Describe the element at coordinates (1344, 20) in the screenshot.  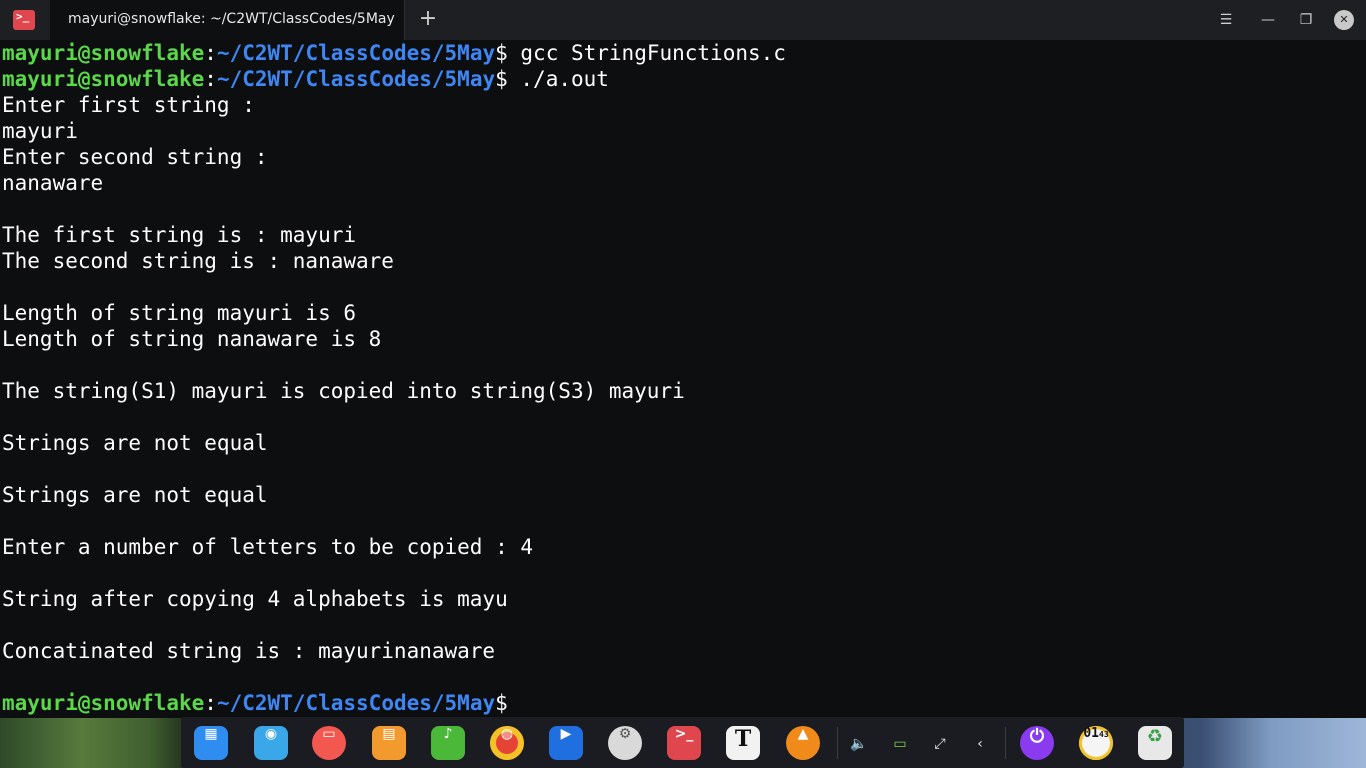
I see `close-button: ✕` at that location.